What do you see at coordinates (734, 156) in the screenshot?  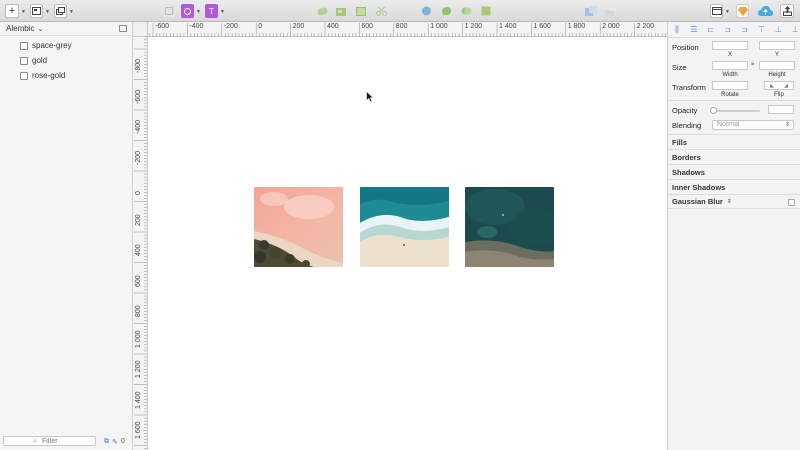 I see `borders-section: Borders` at bounding box center [734, 156].